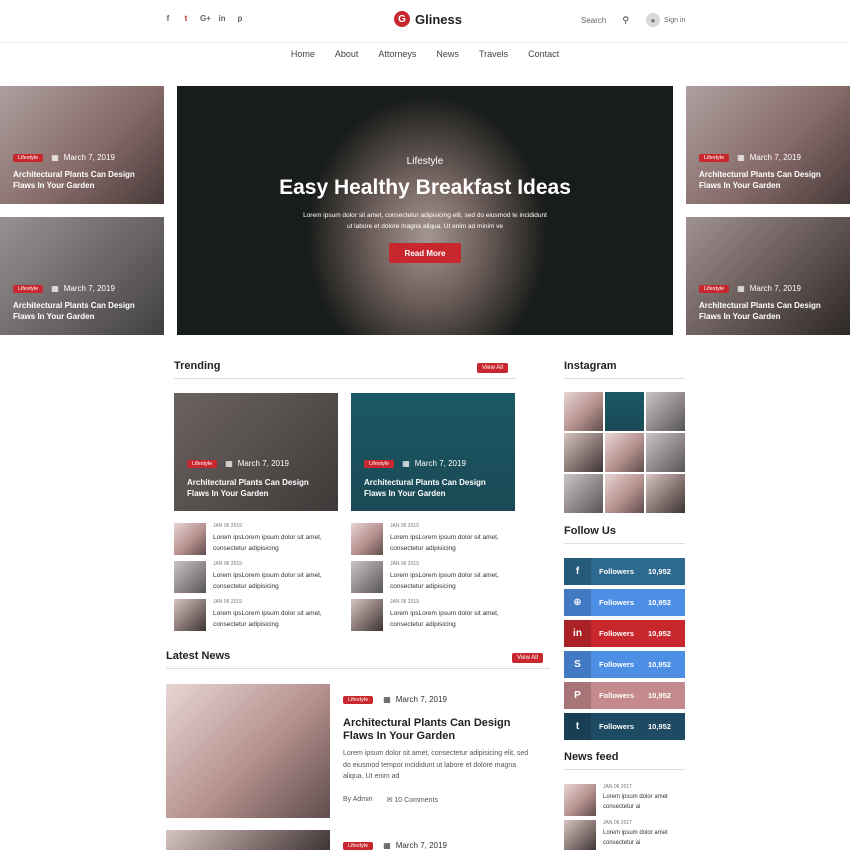 Image resolution: width=850 pixels, height=850 pixels. What do you see at coordinates (428, 19) in the screenshot?
I see `brand-logo: G Gliness` at bounding box center [428, 19].